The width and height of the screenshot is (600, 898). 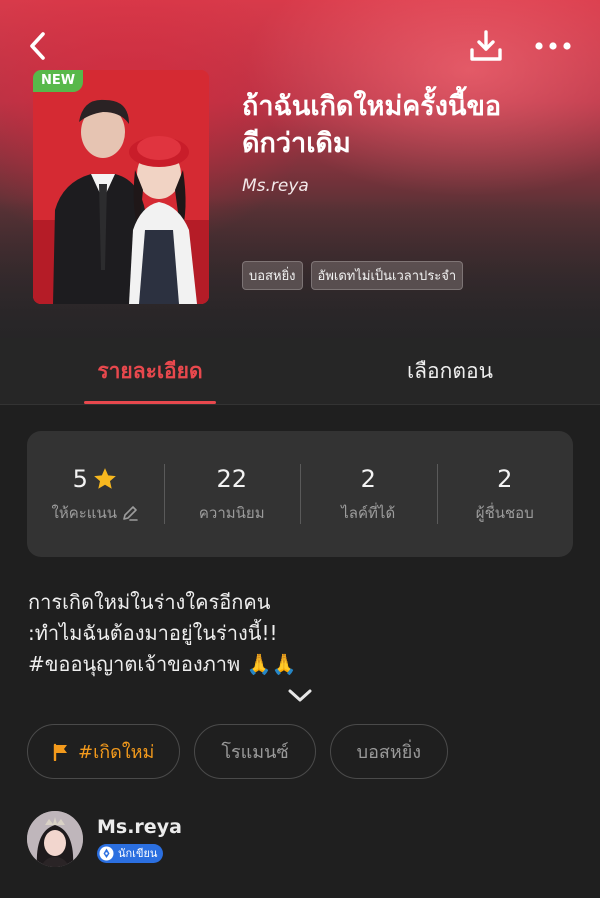 I want to click on chevron-left-icon, so click(x=37, y=46).